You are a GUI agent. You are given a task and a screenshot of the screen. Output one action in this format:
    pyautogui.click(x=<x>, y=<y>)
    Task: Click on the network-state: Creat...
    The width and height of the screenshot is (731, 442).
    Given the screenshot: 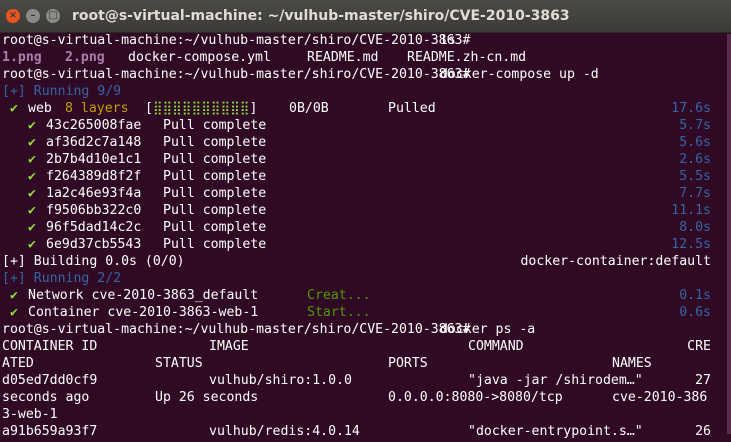 What is the action you would take?
    pyautogui.click(x=339, y=295)
    